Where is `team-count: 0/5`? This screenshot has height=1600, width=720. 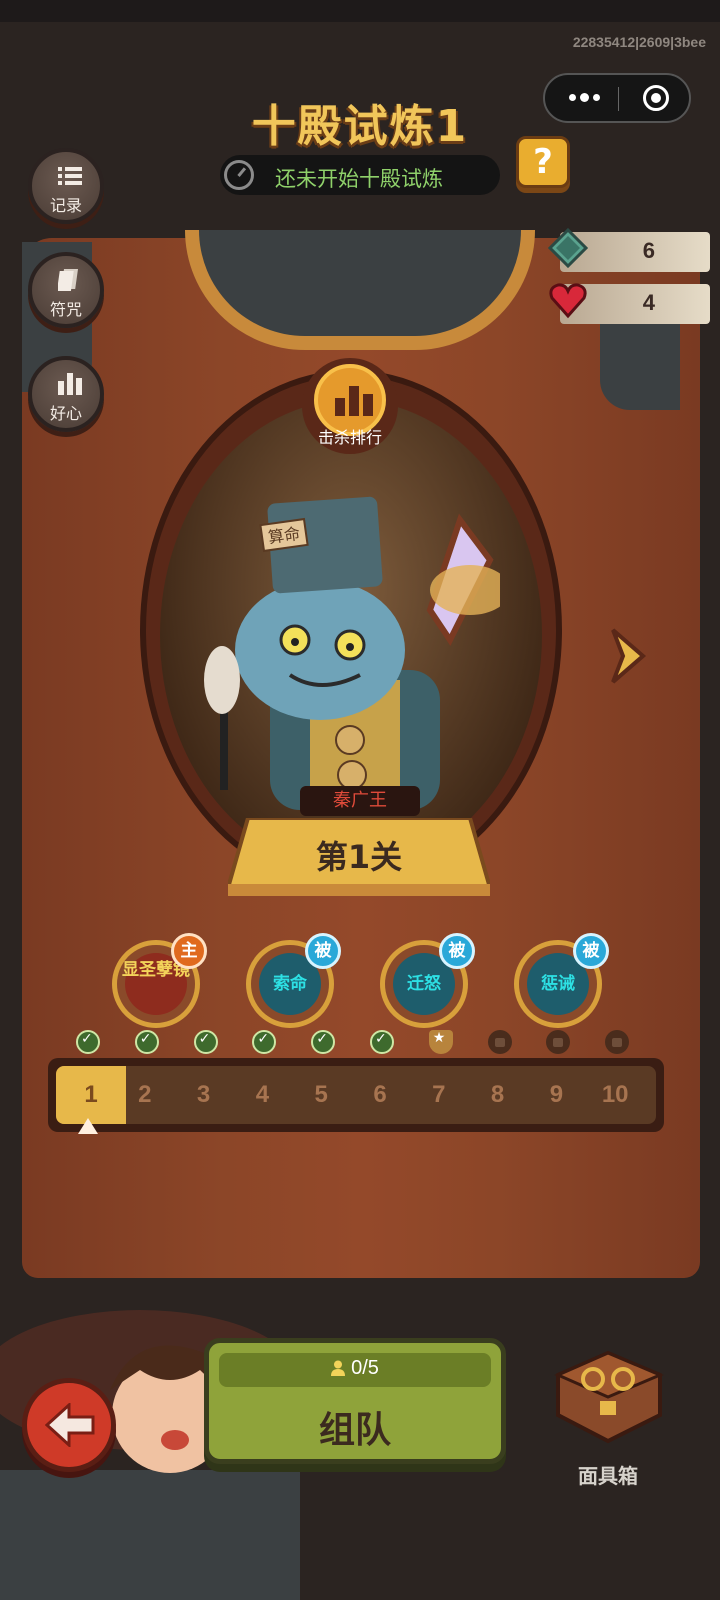
team-count: 0/5 is located at coordinates (355, 1368).